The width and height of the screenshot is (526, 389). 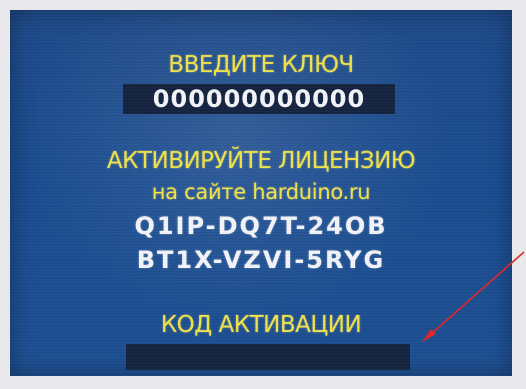 I want to click on license-code-line-1: Q1IP-DQ7T-24OB, so click(x=261, y=226).